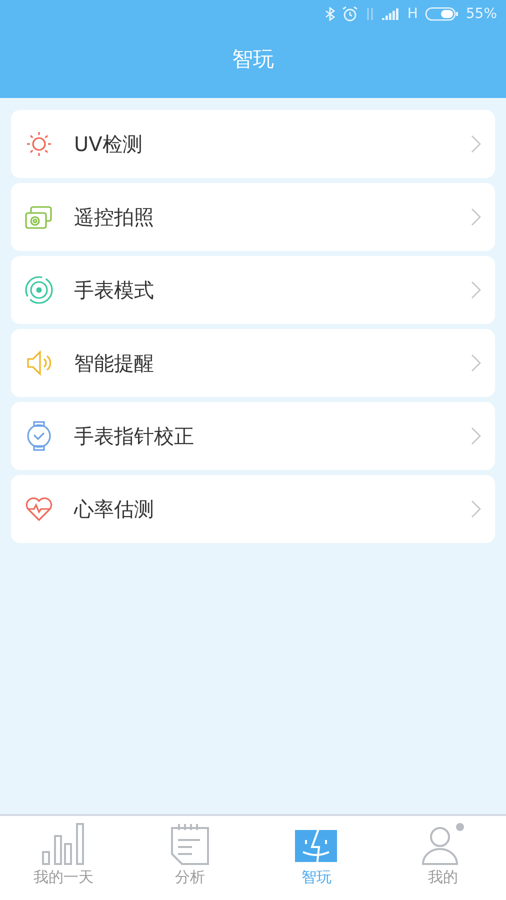 Image resolution: width=506 pixels, height=900 pixels. Describe the element at coordinates (253, 363) in the screenshot. I see `feature-card: 智能提醒` at that location.